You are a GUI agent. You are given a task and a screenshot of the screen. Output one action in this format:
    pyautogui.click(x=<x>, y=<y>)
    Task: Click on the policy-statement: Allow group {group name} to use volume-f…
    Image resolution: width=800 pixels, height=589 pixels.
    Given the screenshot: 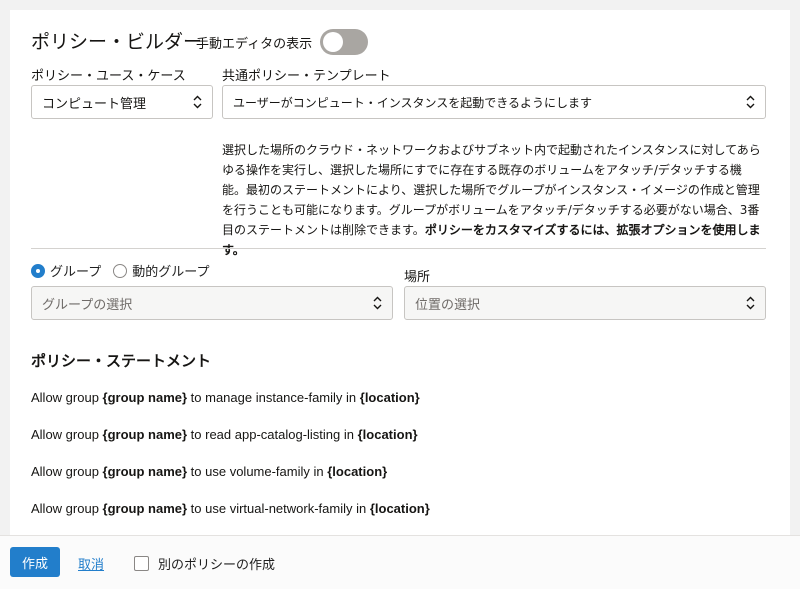 What is the action you would take?
    pyautogui.click(x=209, y=471)
    